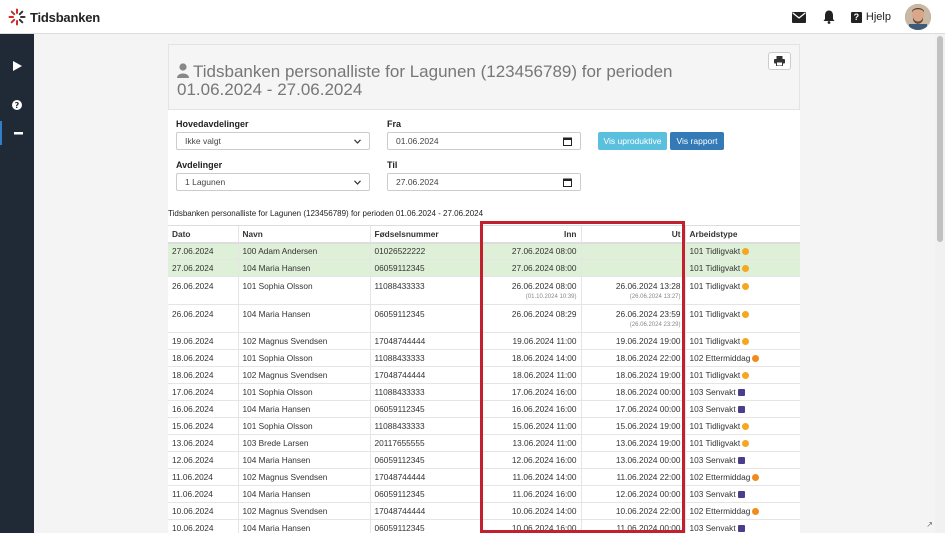  What do you see at coordinates (303, 234) in the screenshot?
I see `col-navn: Navn` at bounding box center [303, 234].